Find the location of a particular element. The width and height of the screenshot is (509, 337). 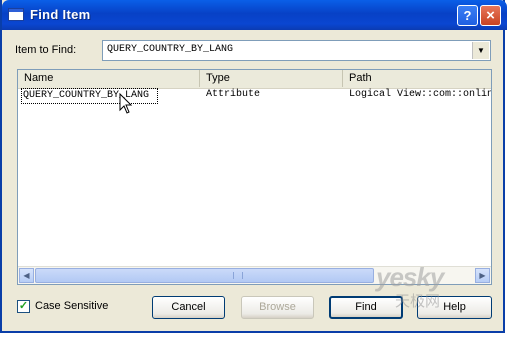

mouse-cursor-icon is located at coordinates (126, 103).